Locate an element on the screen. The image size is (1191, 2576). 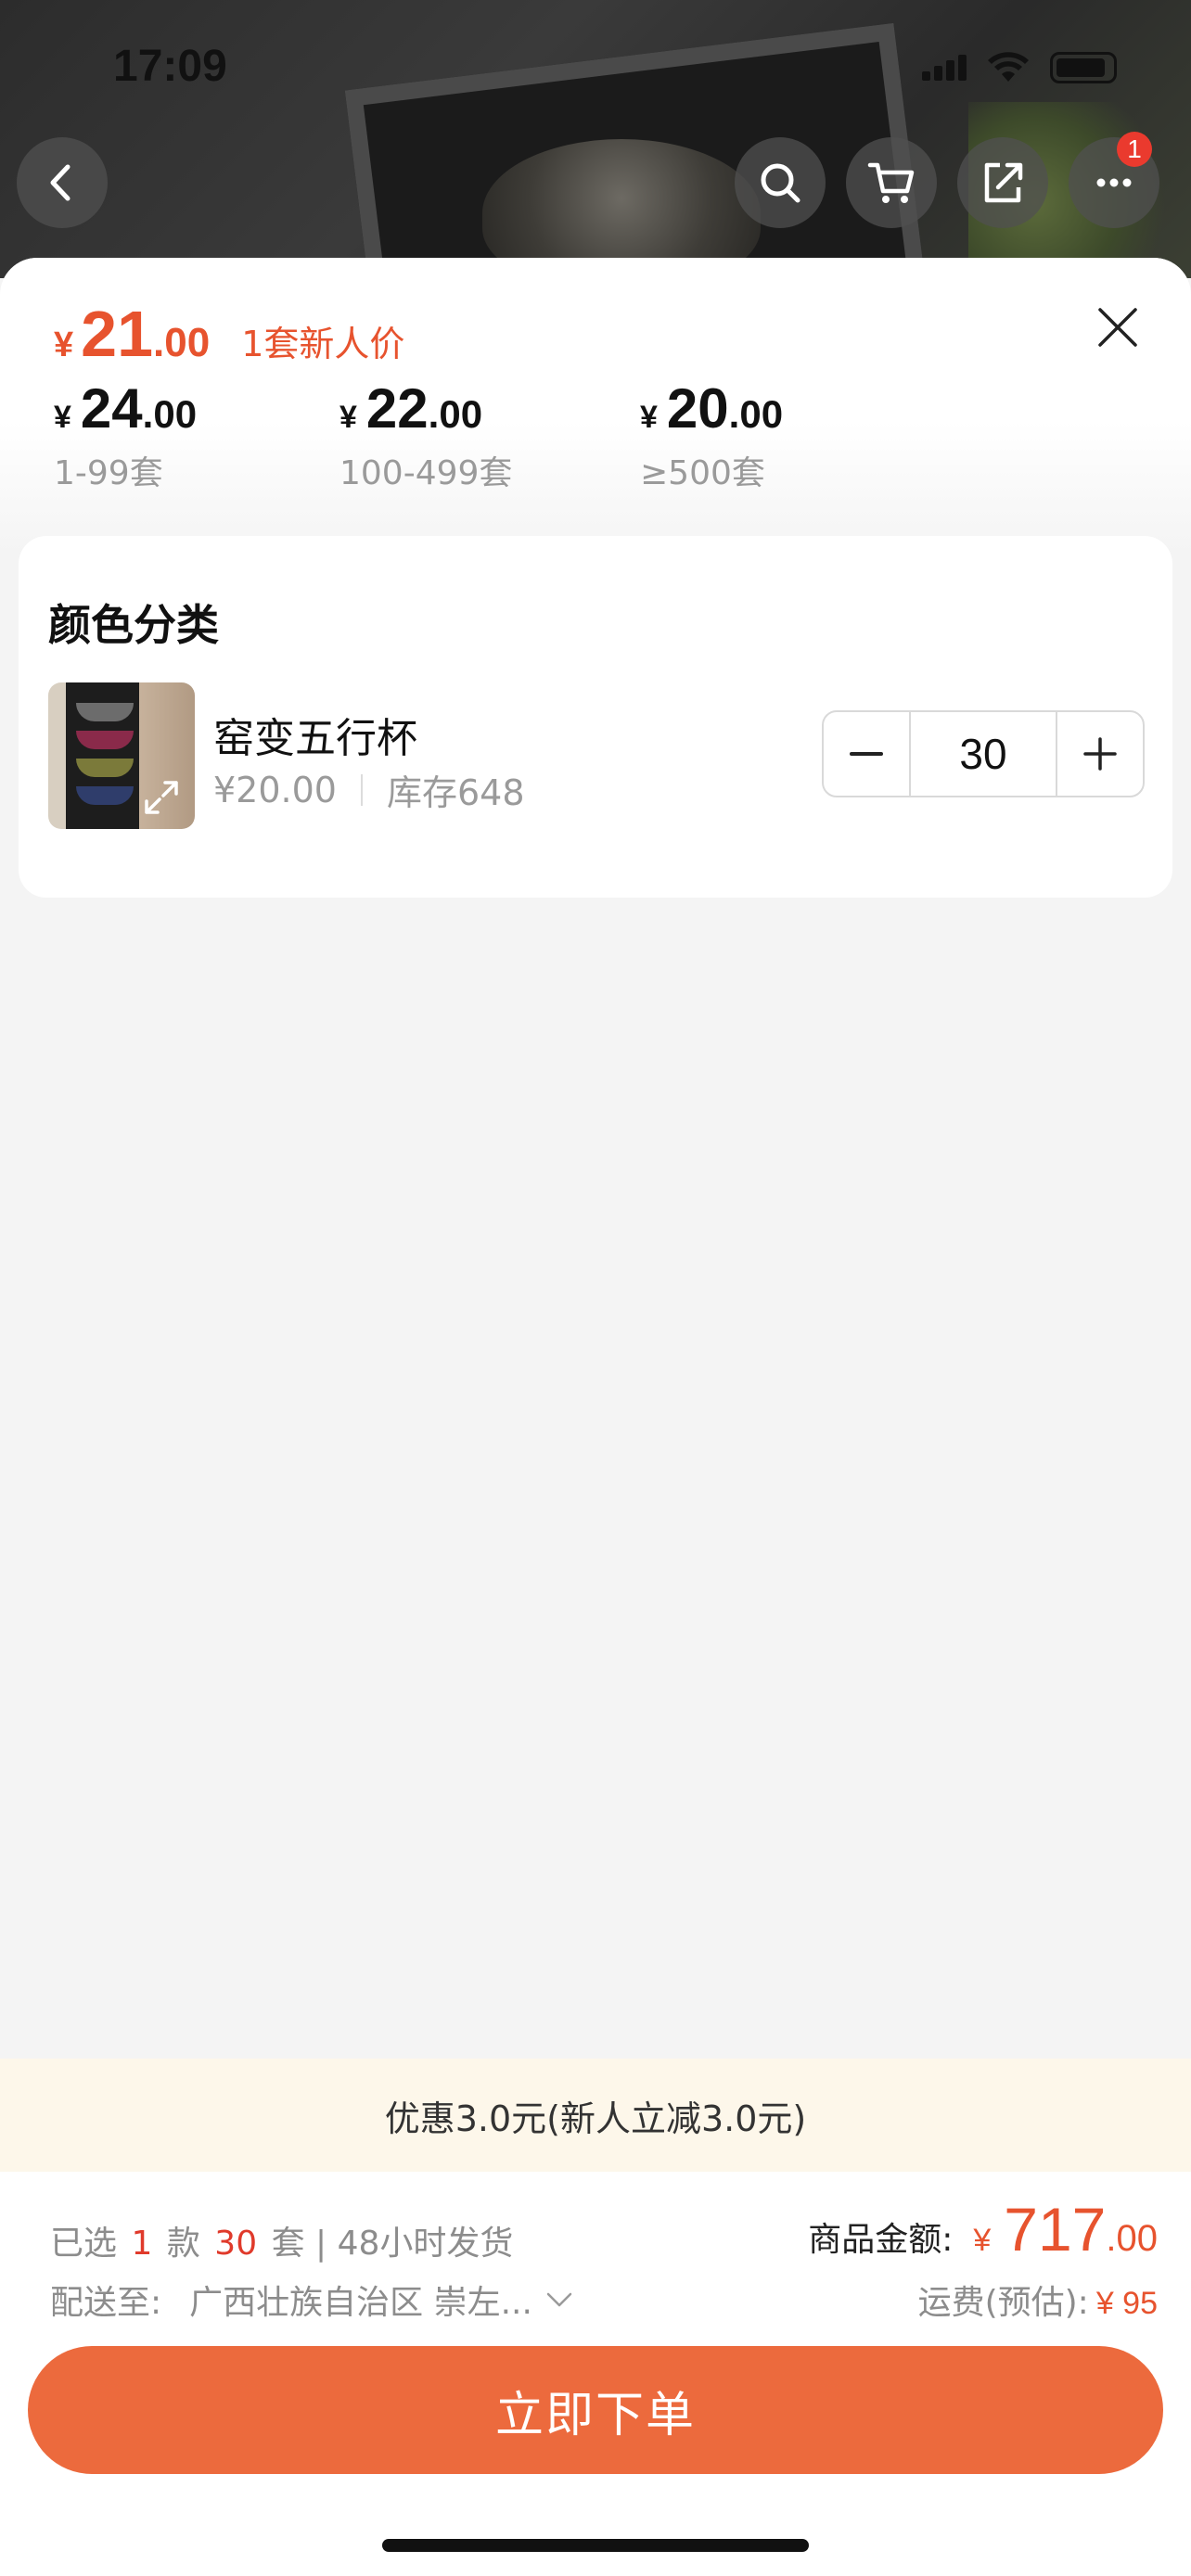
price-tier: ¥ 24 .00 1-99套 is located at coordinates (202, 435).